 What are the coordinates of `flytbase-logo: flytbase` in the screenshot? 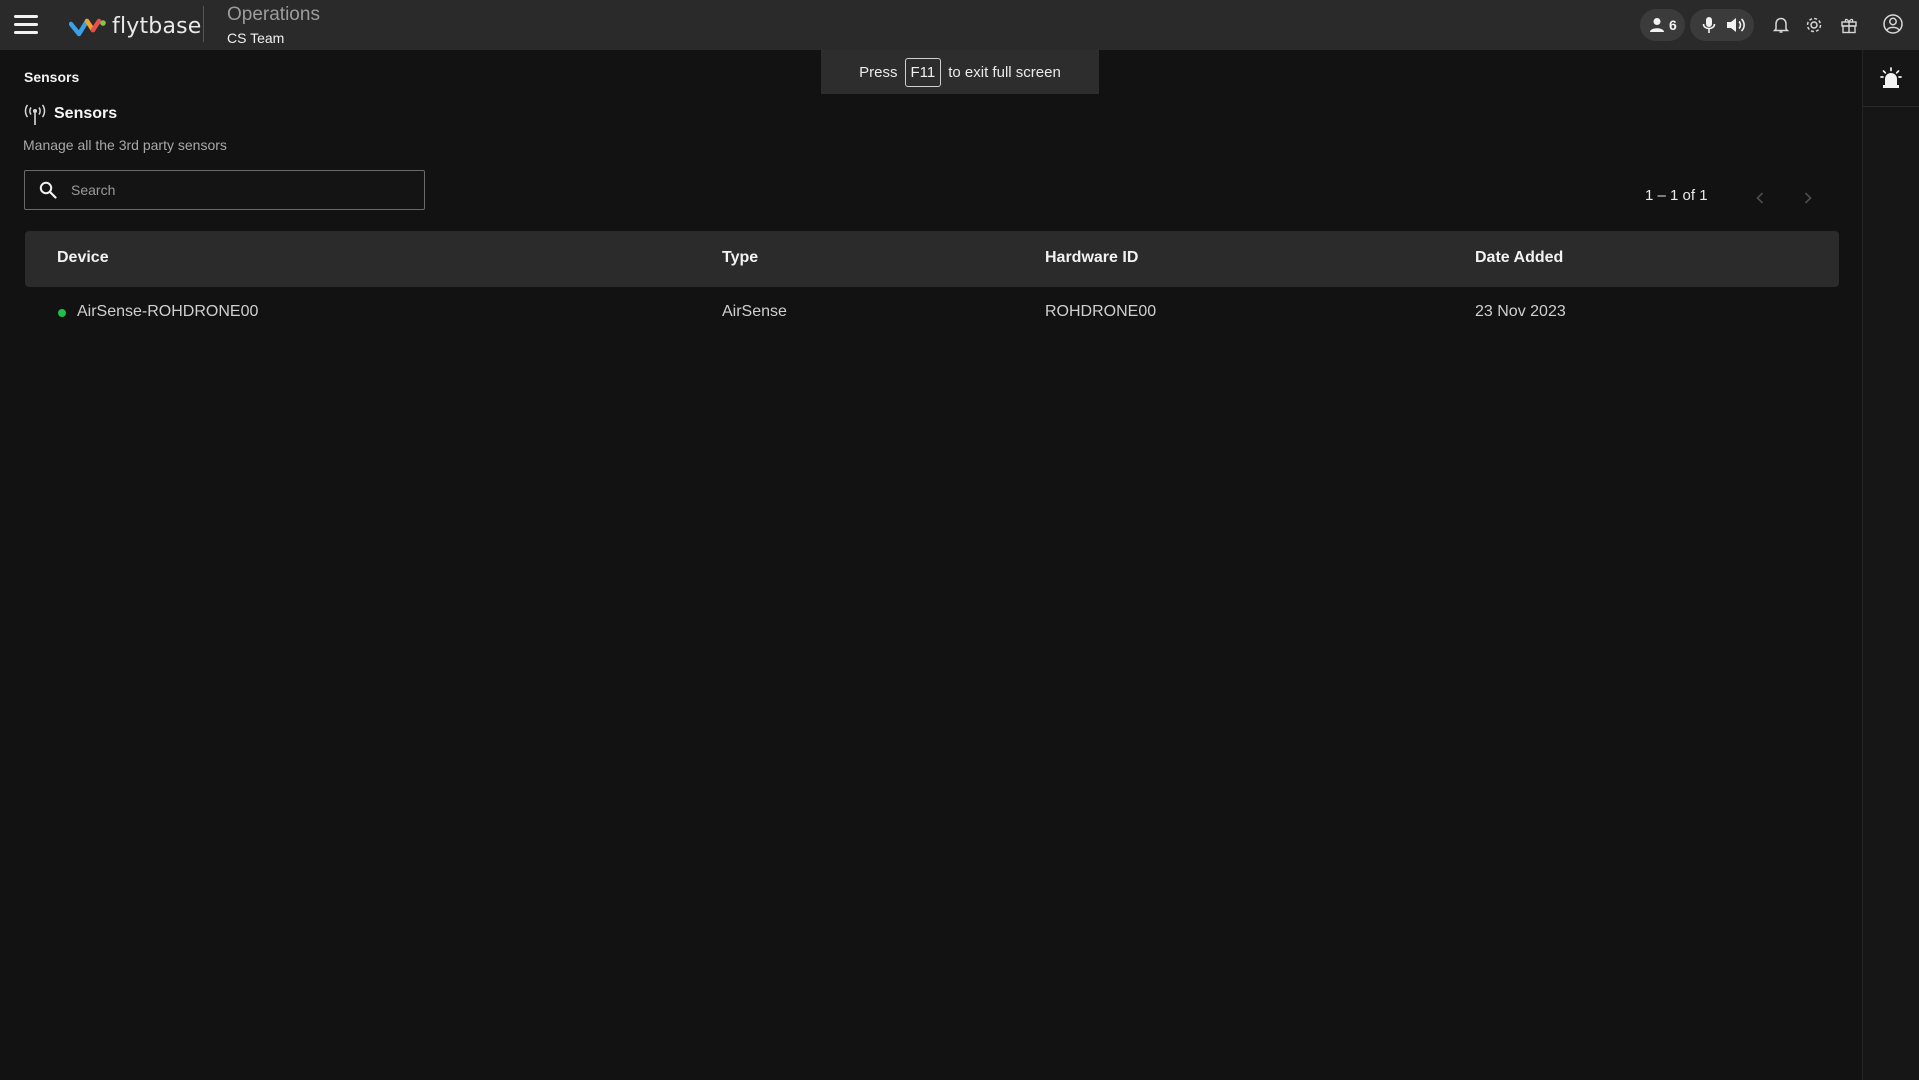 It's located at (135, 26).